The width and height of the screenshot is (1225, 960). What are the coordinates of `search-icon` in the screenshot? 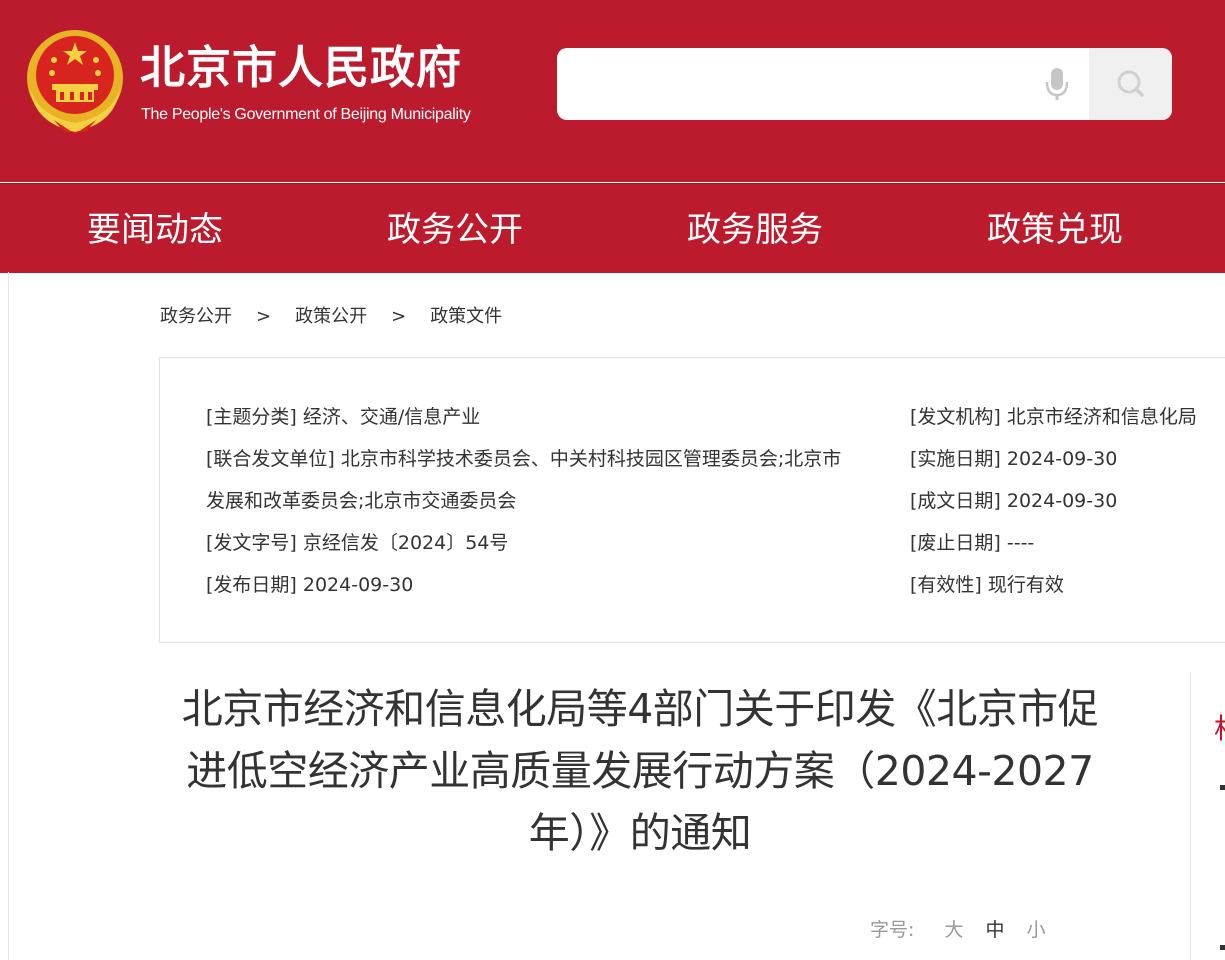 It's located at (1130, 83).